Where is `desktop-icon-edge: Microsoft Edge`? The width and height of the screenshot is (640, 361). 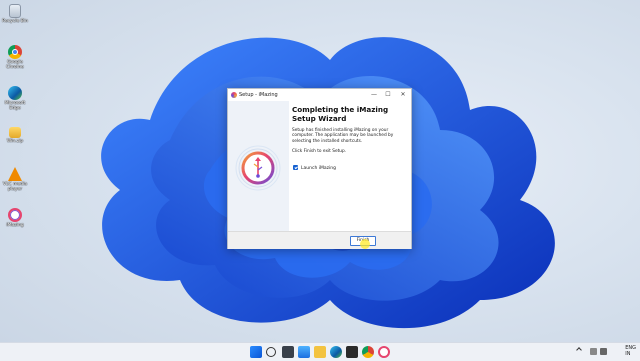 desktop-icon-edge: Microsoft Edge is located at coordinates (15, 98).